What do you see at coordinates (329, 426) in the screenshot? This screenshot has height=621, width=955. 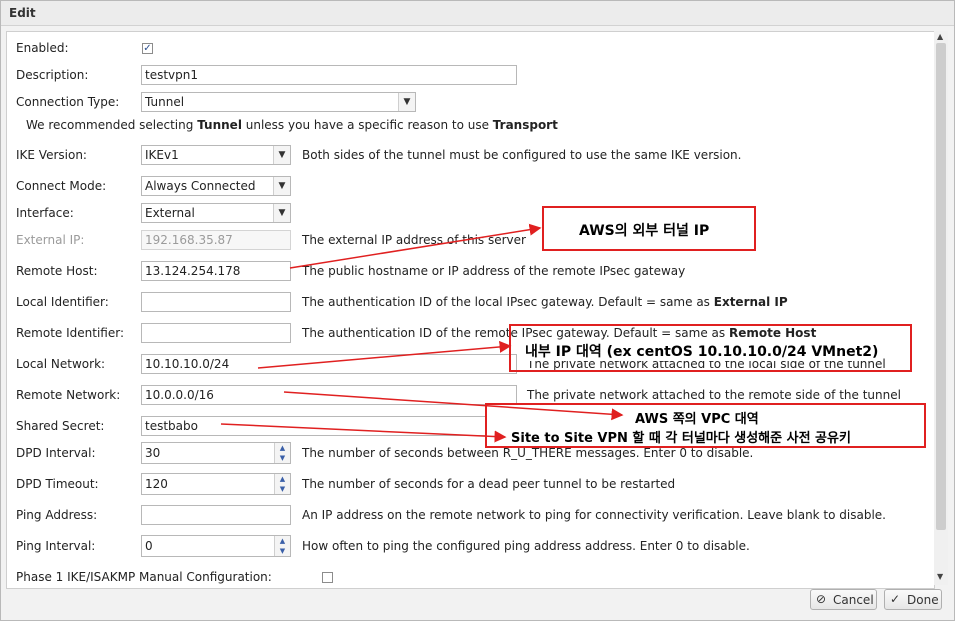 I see `shared-secret-input: testbabo` at bounding box center [329, 426].